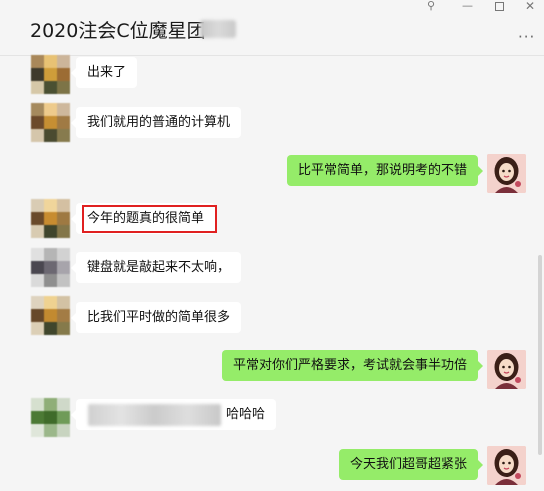 This screenshot has height=491, width=544. Describe the element at coordinates (218, 29) in the screenshot. I see `blurred-member-count` at that location.